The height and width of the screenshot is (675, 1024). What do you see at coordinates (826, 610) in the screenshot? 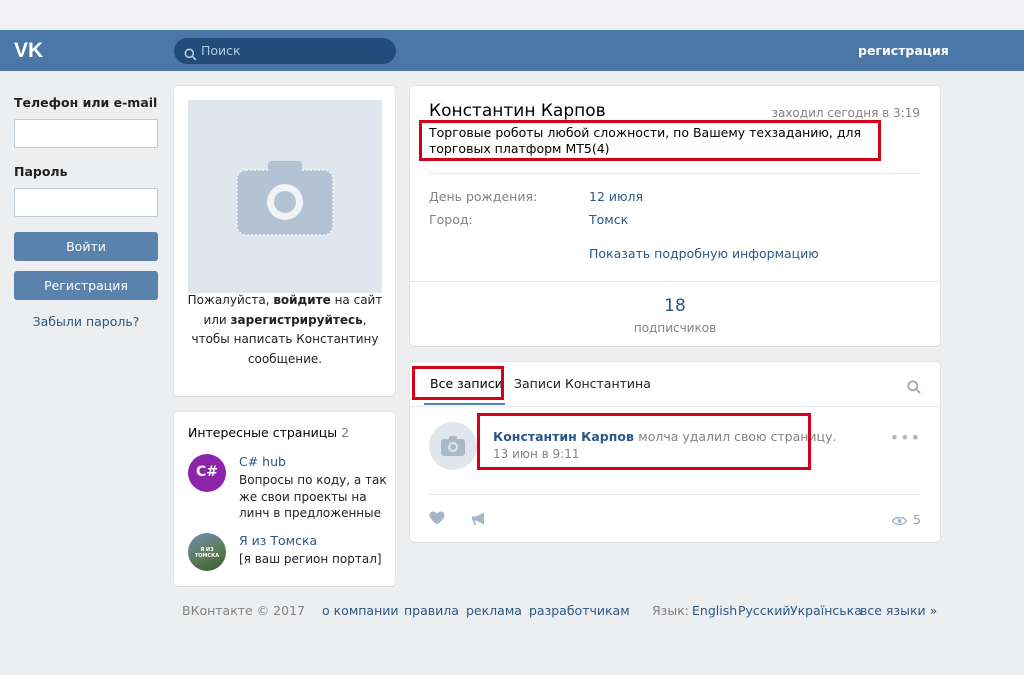
I see `footer-lang-ukrainian: Українська` at bounding box center [826, 610].